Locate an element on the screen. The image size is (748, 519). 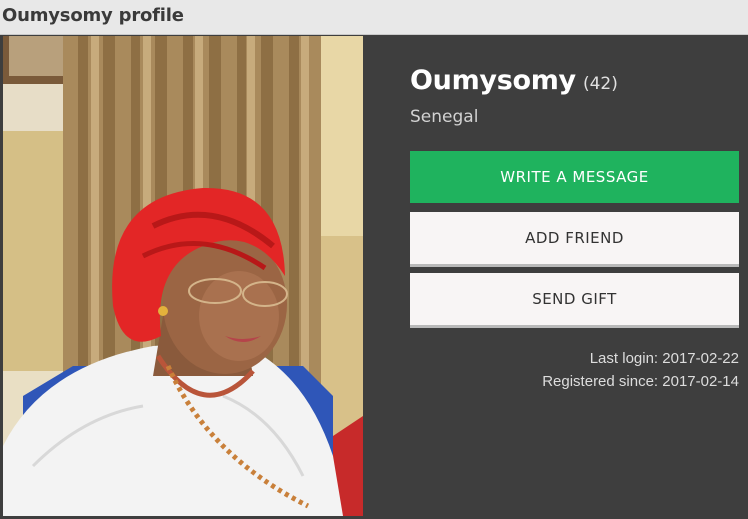
registered-since: Registered since: 2017-02-14 is located at coordinates (640, 381).